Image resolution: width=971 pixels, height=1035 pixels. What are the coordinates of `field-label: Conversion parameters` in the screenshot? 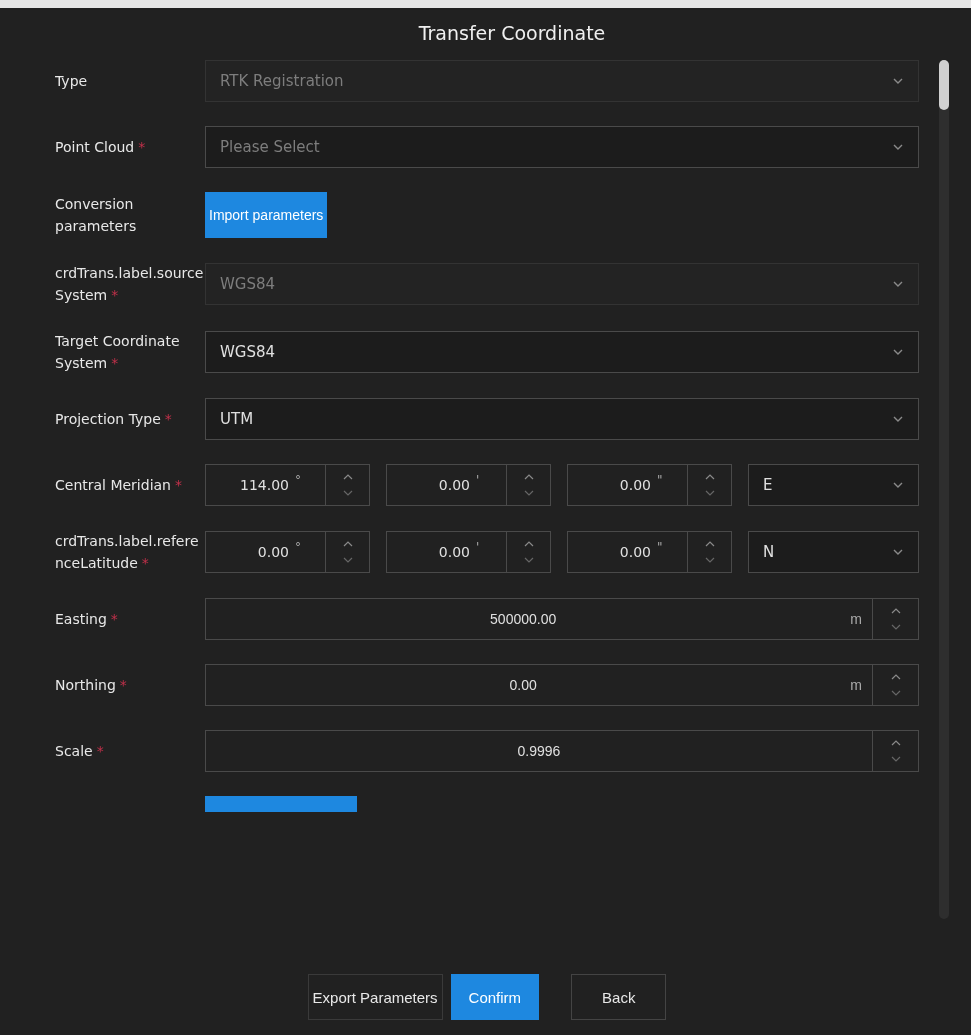 It's located at (96, 215).